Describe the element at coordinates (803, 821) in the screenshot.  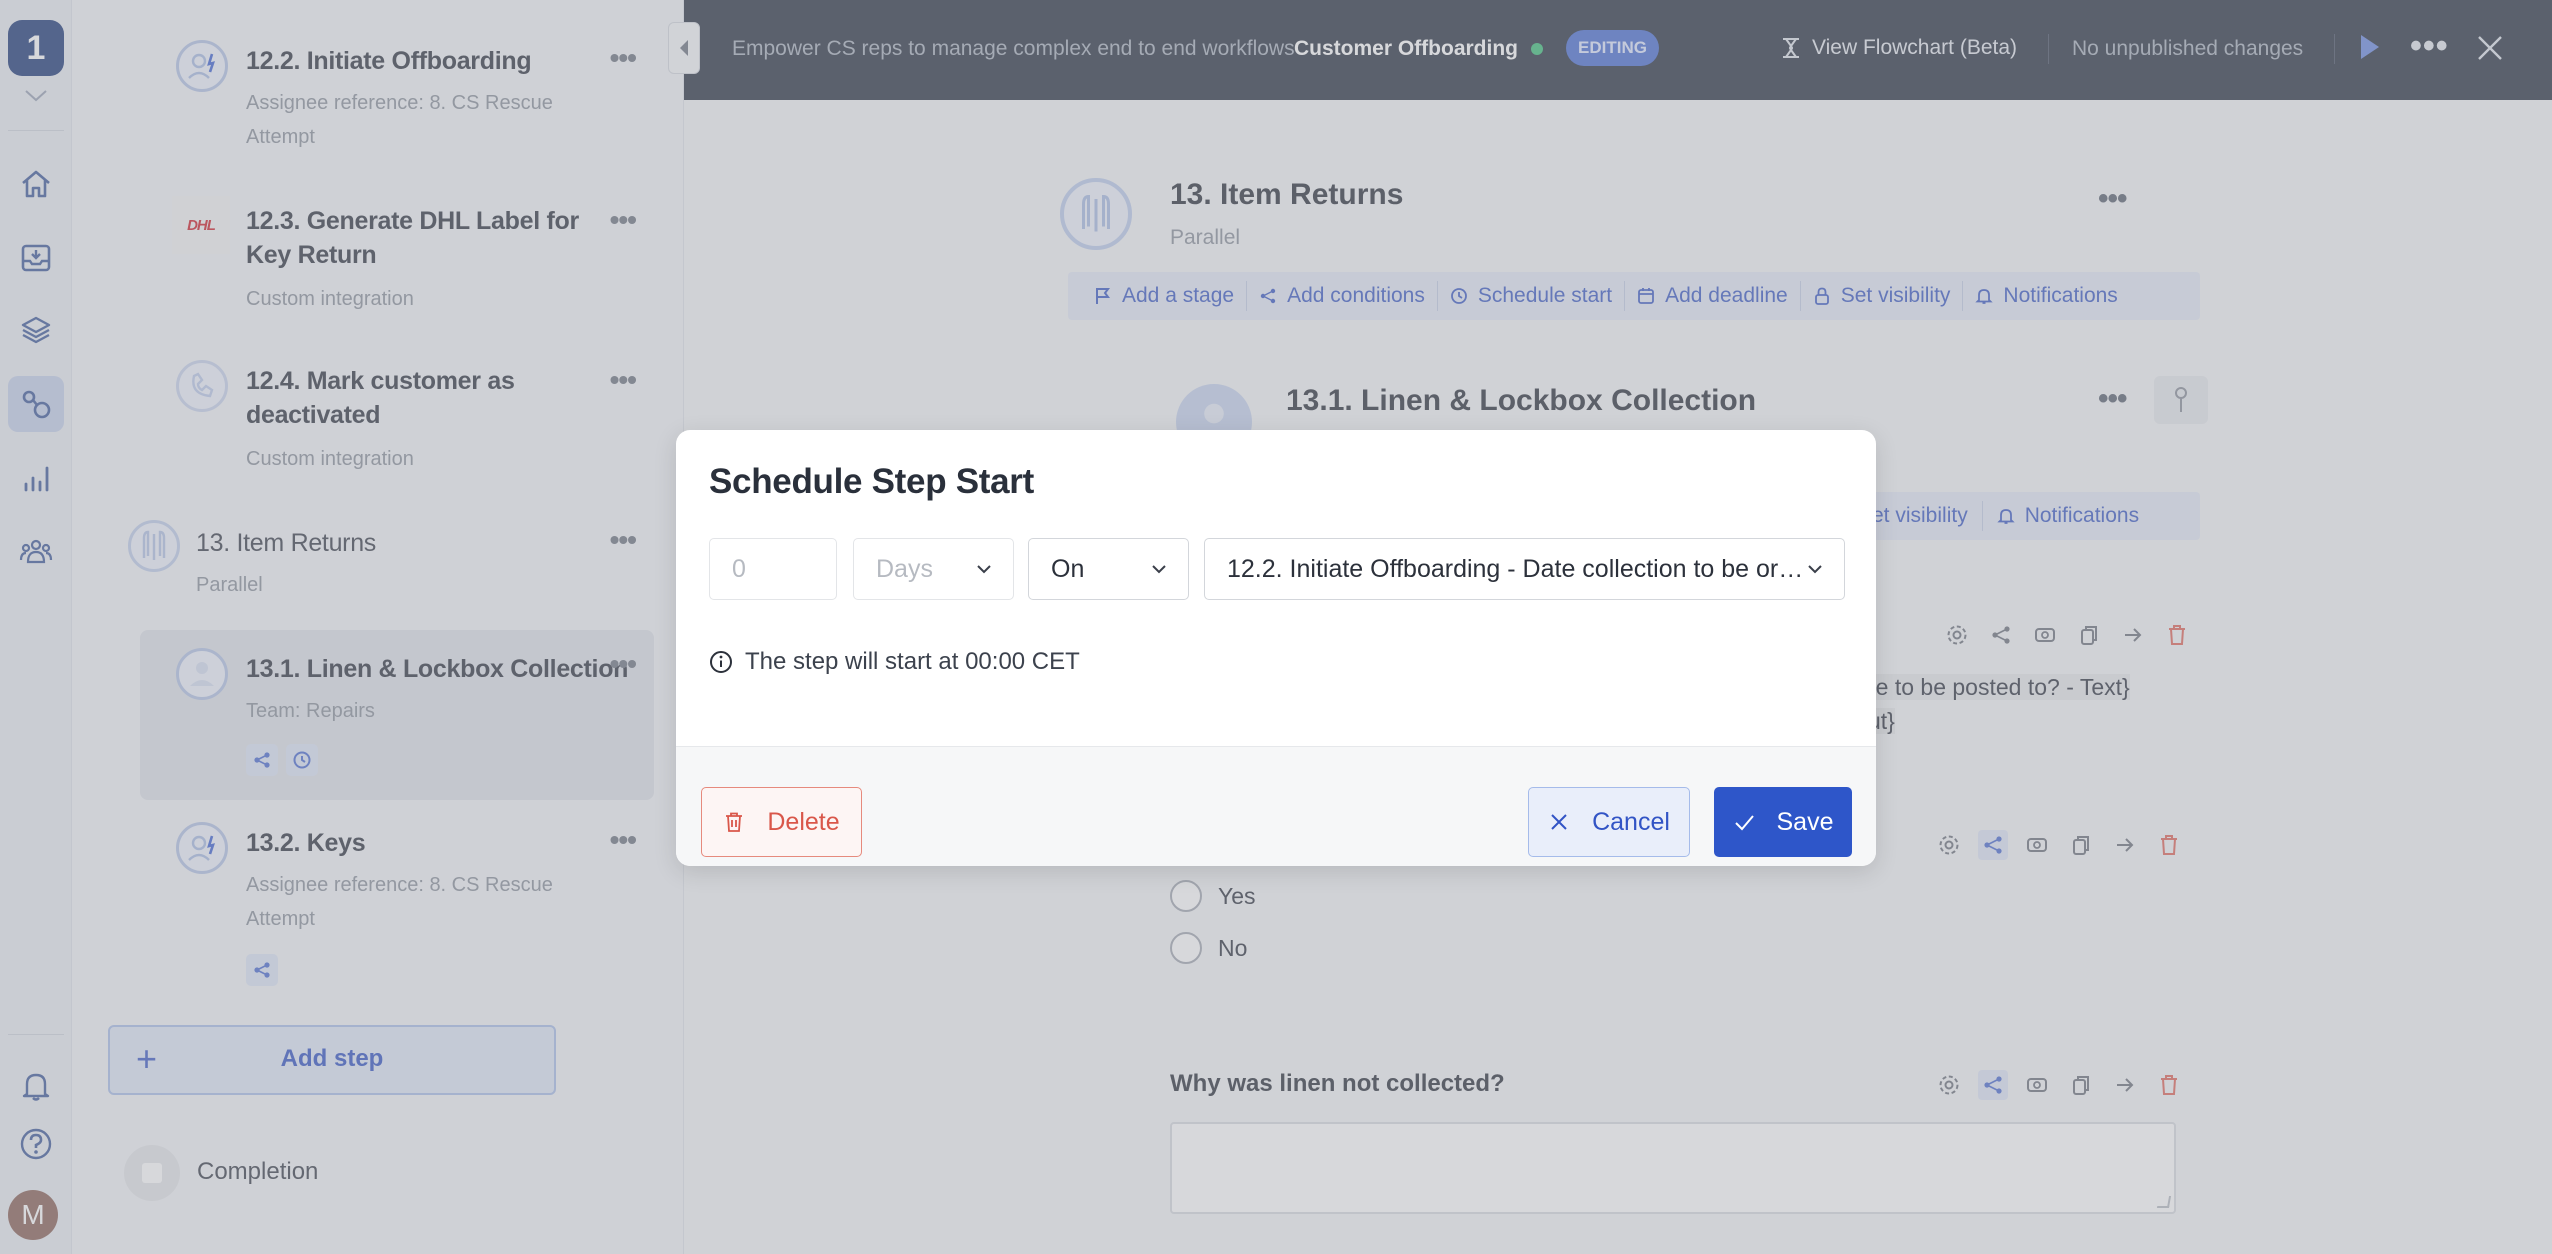
I see `delete-label: Delete` at that location.